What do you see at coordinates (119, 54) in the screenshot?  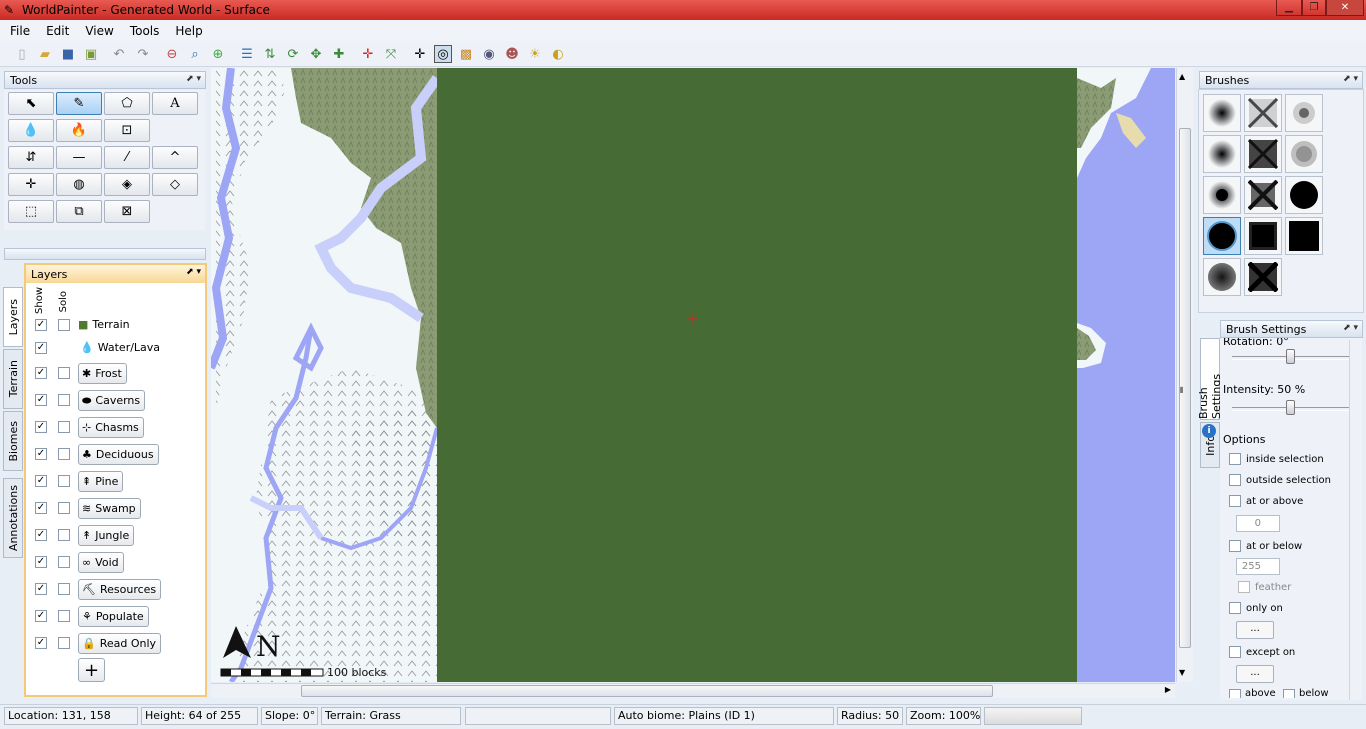 I see `undo-button: ↶` at bounding box center [119, 54].